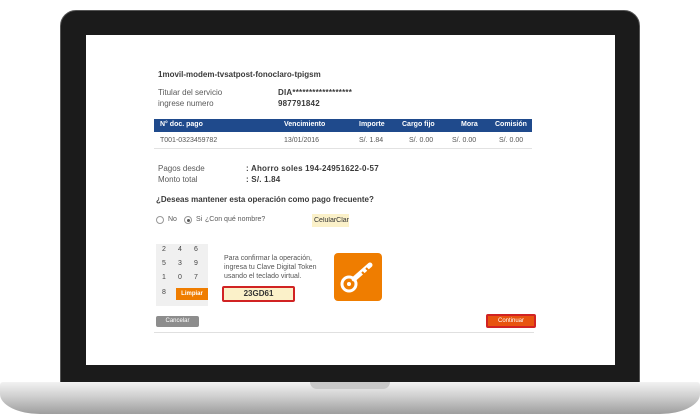  What do you see at coordinates (330, 220) in the screenshot?
I see `alias-input` at bounding box center [330, 220].